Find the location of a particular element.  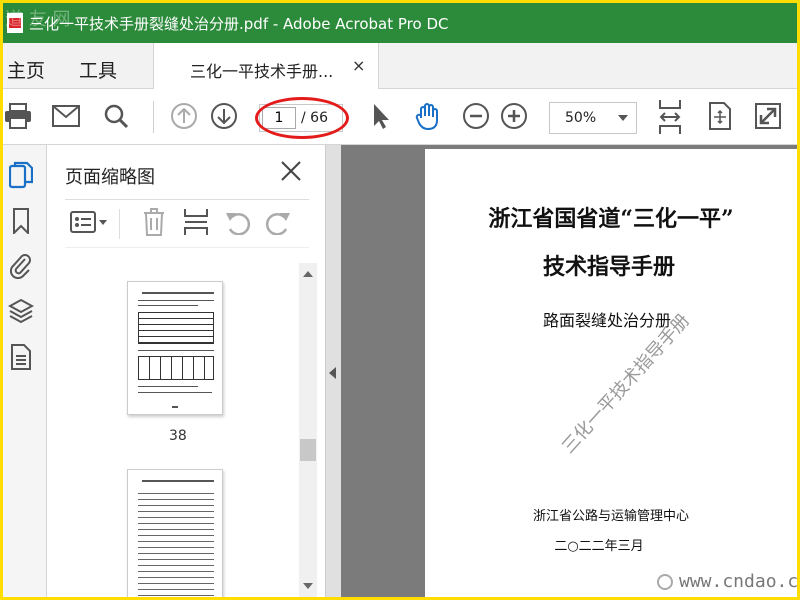

chevron-down-icon is located at coordinates (623, 118).